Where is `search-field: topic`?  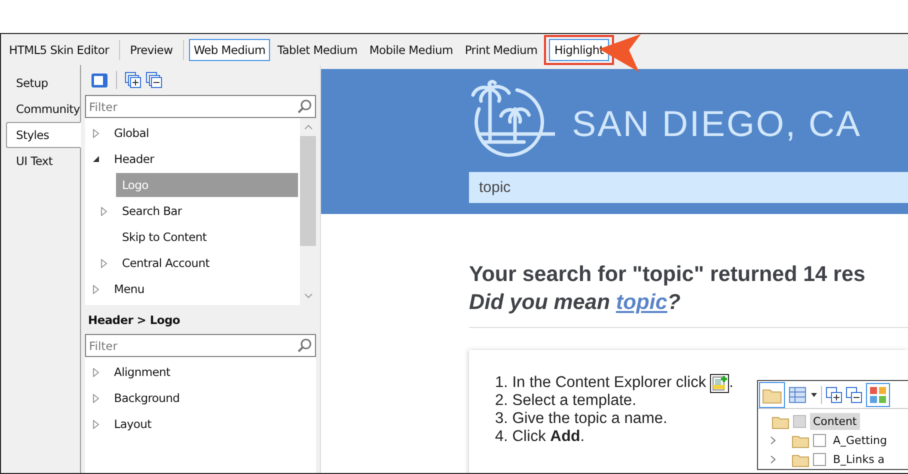
search-field: topic is located at coordinates (688, 187).